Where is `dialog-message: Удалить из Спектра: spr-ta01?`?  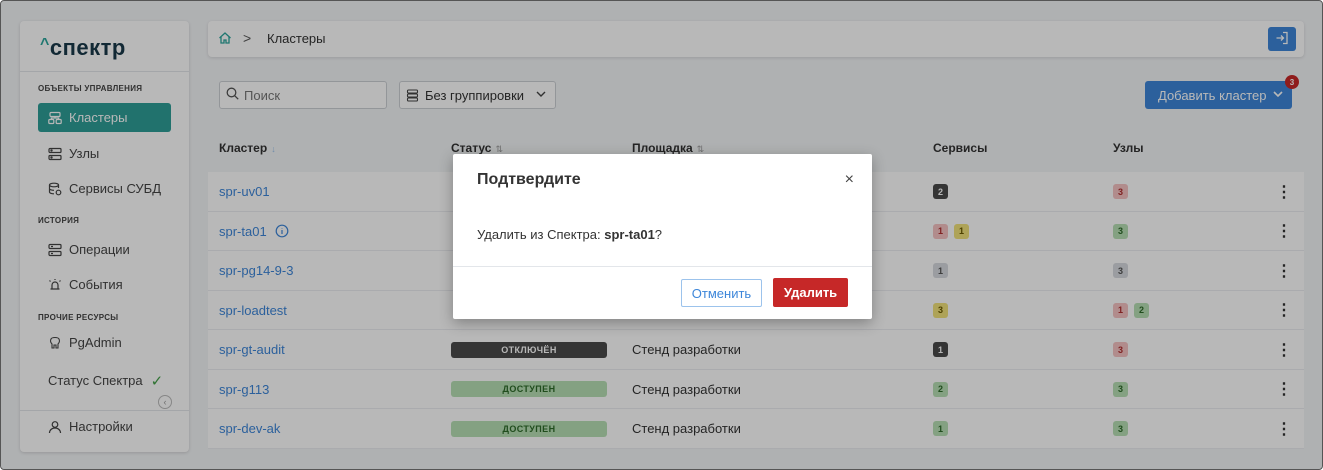
dialog-message: Удалить из Спектра: spr-ta01? is located at coordinates (570, 234).